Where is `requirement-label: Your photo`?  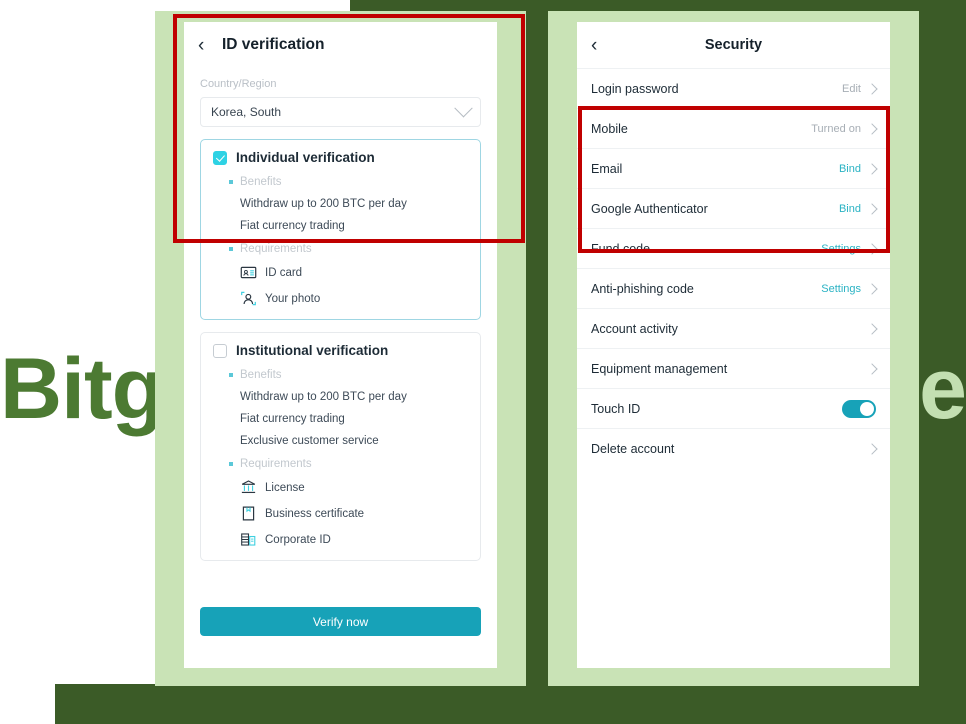
requirement-label: Your photo is located at coordinates (293, 298).